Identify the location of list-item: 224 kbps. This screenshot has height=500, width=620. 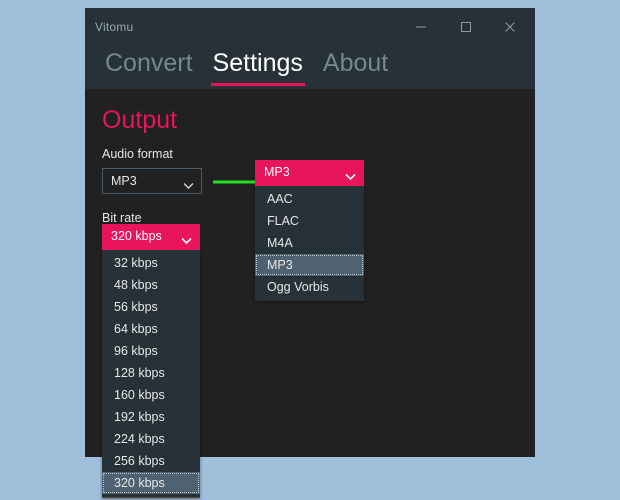
(151, 439).